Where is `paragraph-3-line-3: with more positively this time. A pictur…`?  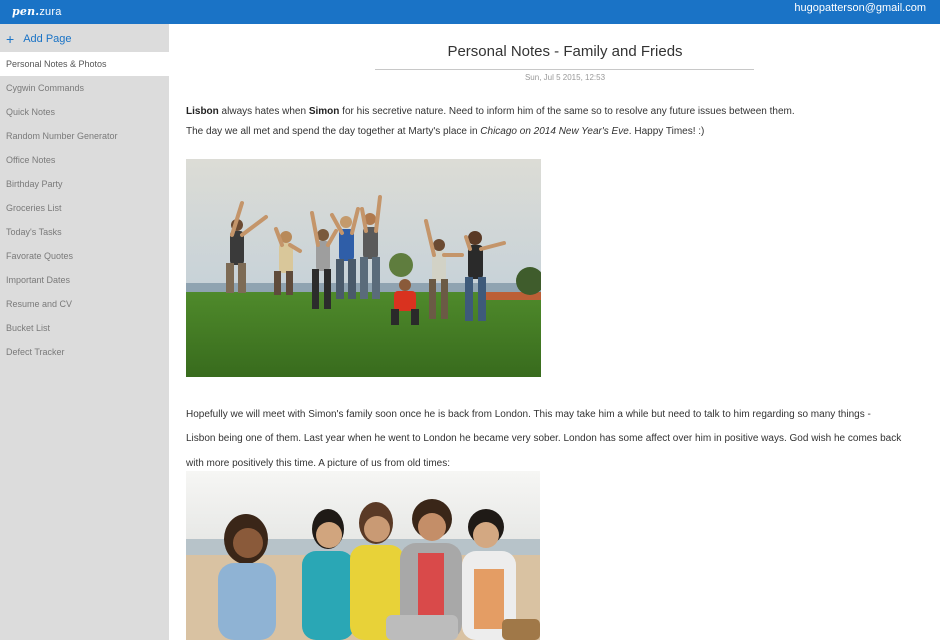
paragraph-3-line-3: with more positively this time. A pictur… is located at coordinates (318, 463).